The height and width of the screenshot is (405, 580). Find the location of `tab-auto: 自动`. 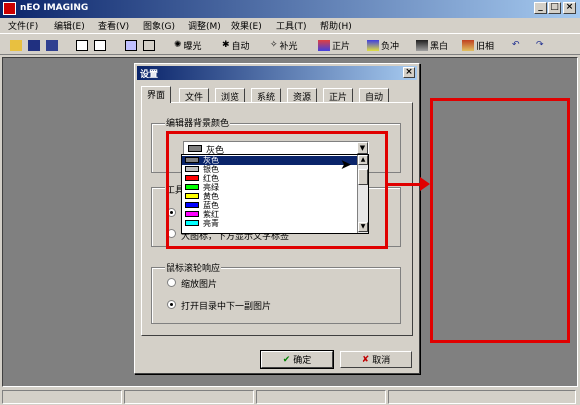

tab-auto: 自动 is located at coordinates (374, 95).